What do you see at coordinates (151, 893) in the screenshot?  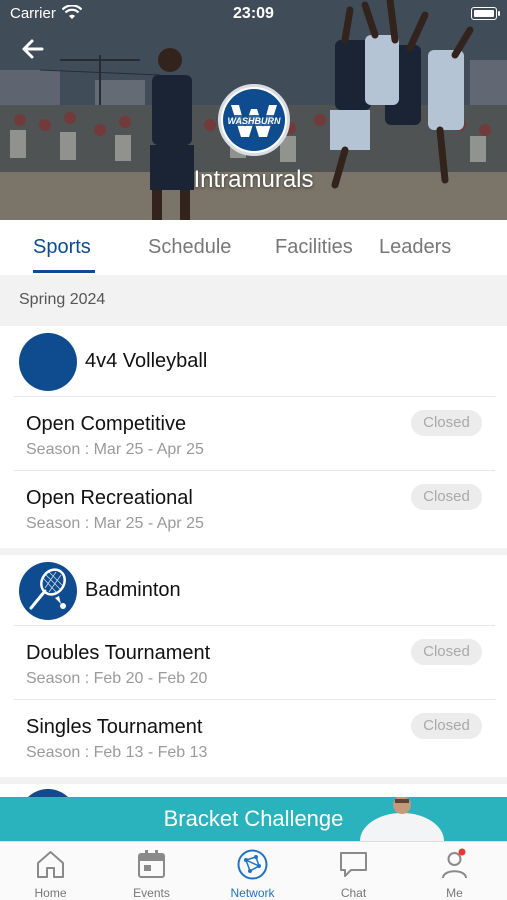 I see `tabbar-label: Events` at bounding box center [151, 893].